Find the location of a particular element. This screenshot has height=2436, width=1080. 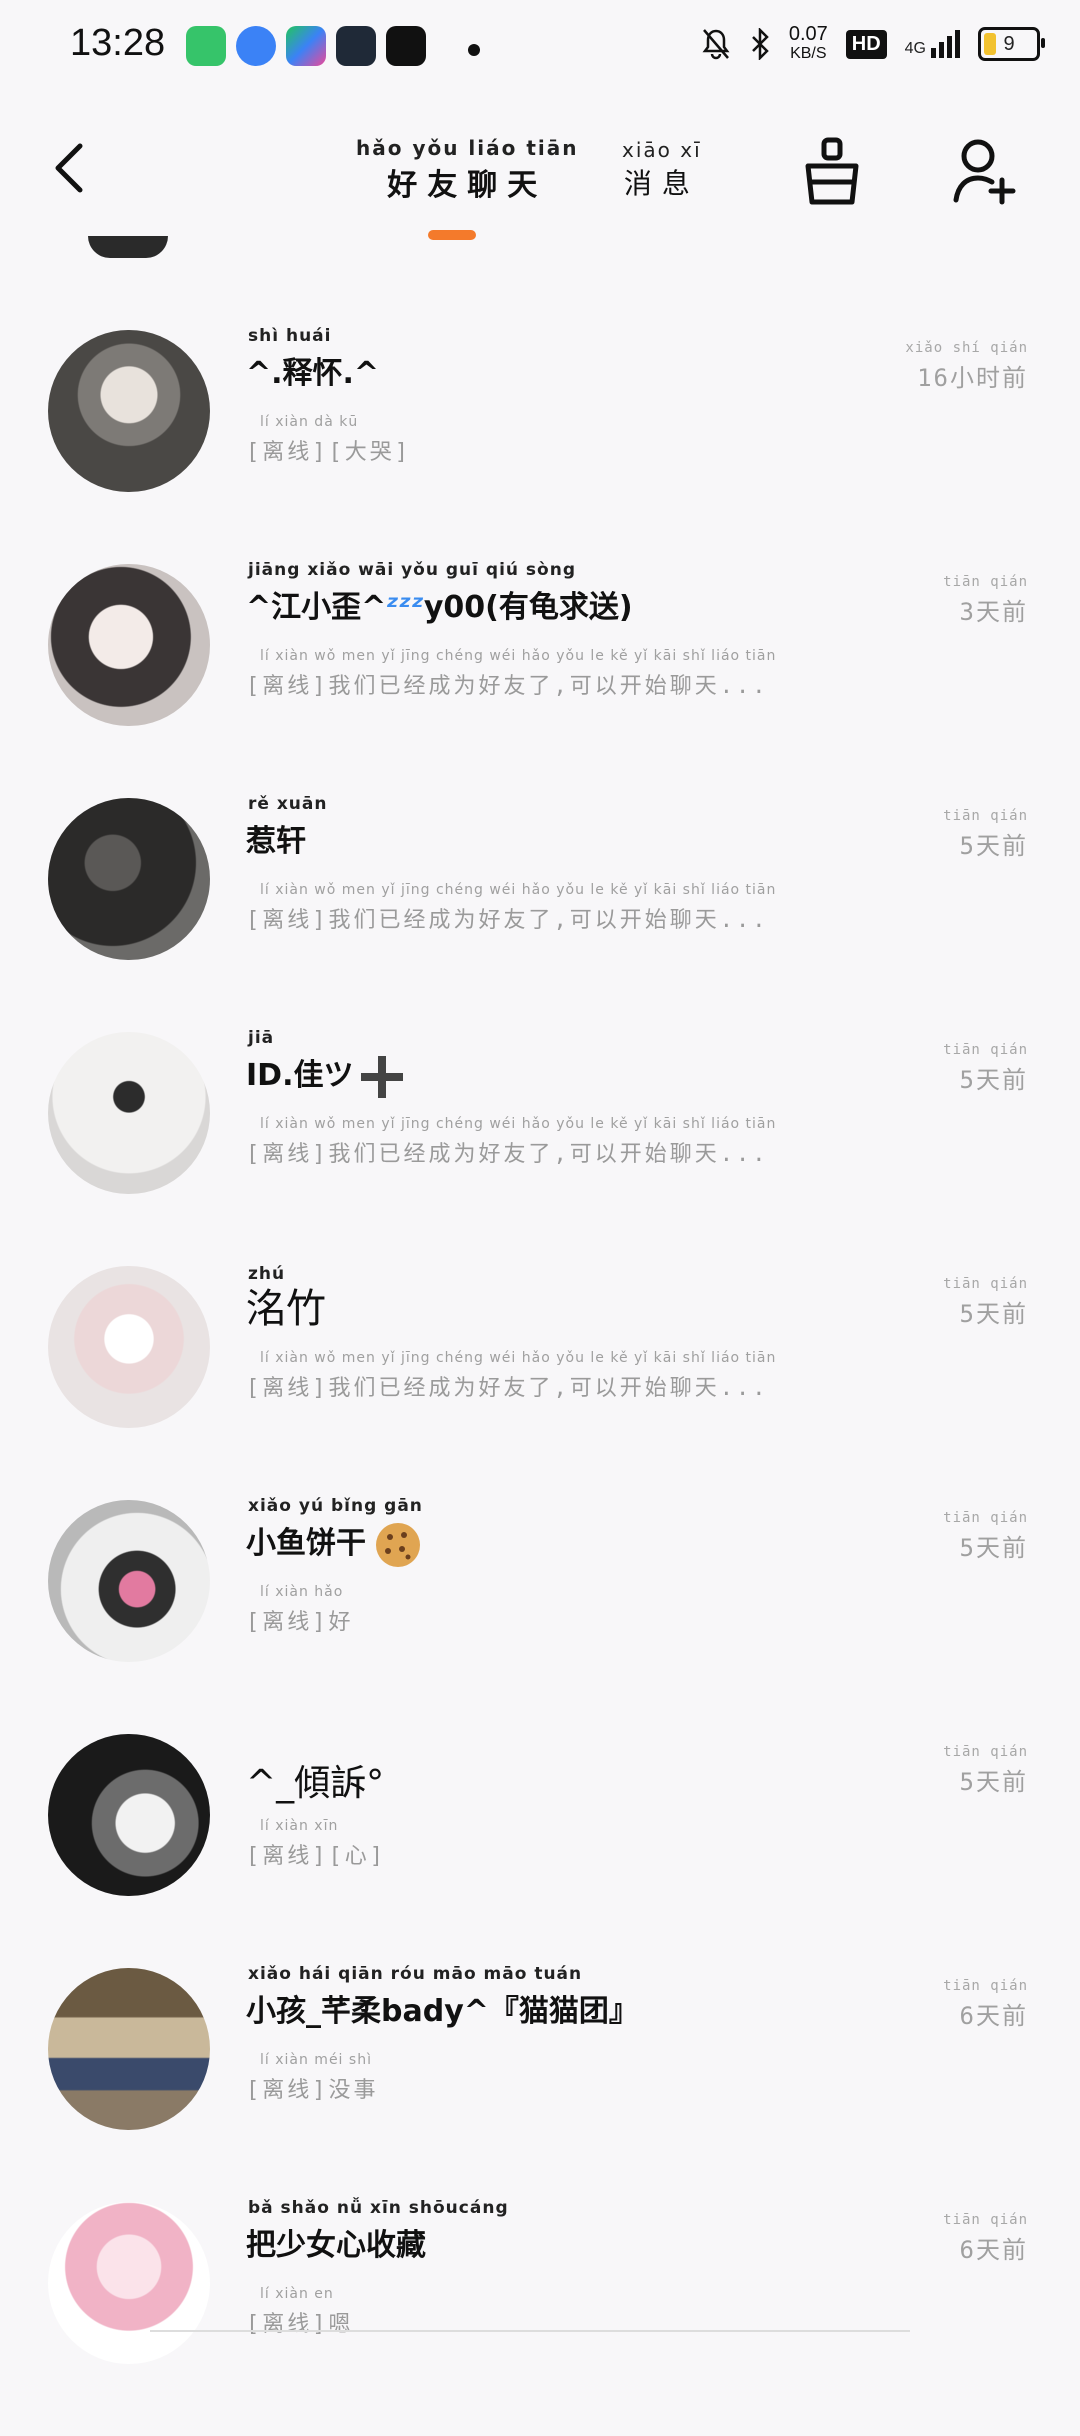

chat-name-text: 小孩_芊柔bady^『猫猫团』 is located at coordinates (442, 2011).